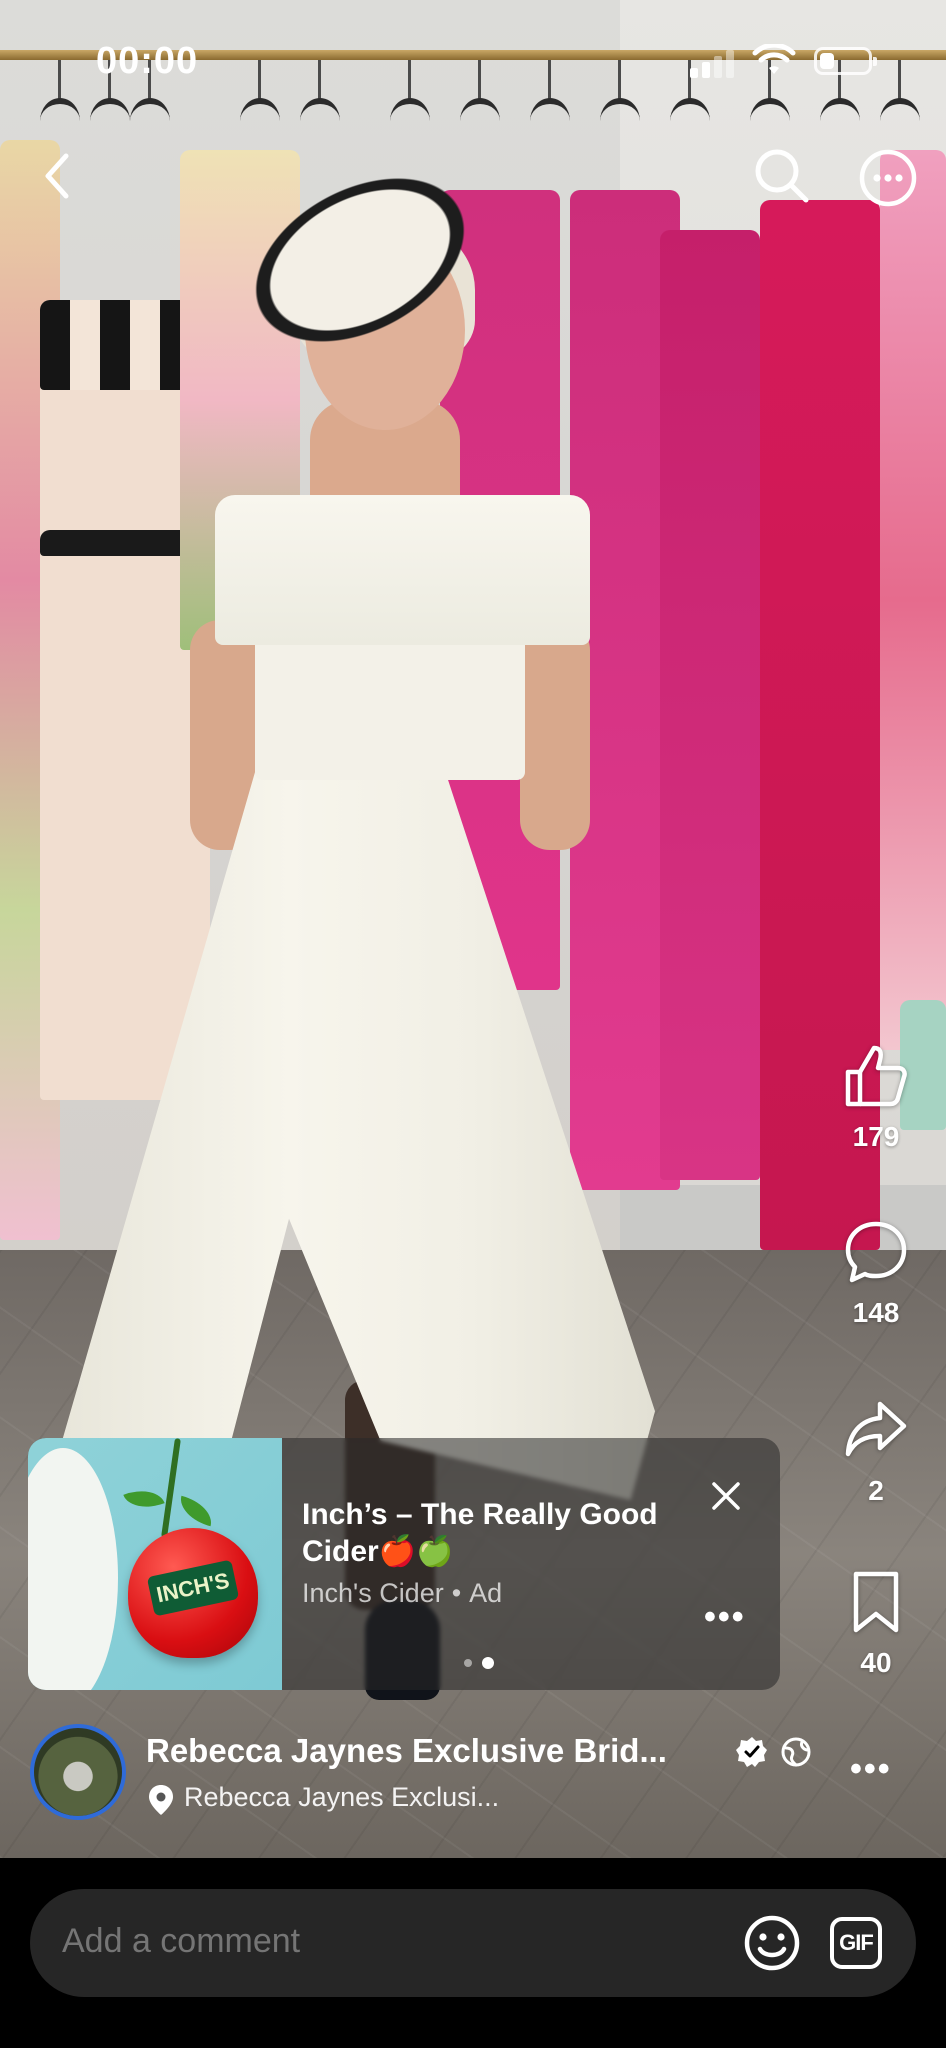 The height and width of the screenshot is (2048, 946). What do you see at coordinates (373, 1593) in the screenshot?
I see `ad-advertiser: Inch's Cider` at bounding box center [373, 1593].